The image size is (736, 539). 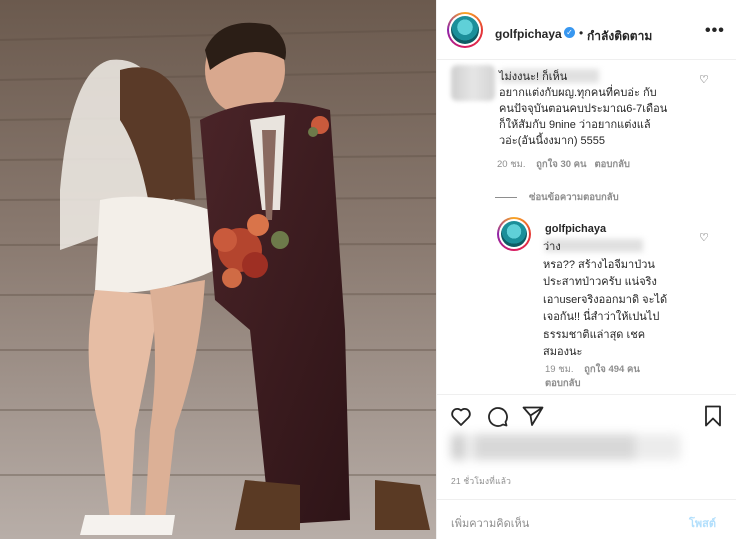 What do you see at coordinates (481, 481) in the screenshot?
I see `post-timestamp: 21 ชั่วโมงที่แล้ว` at bounding box center [481, 481].